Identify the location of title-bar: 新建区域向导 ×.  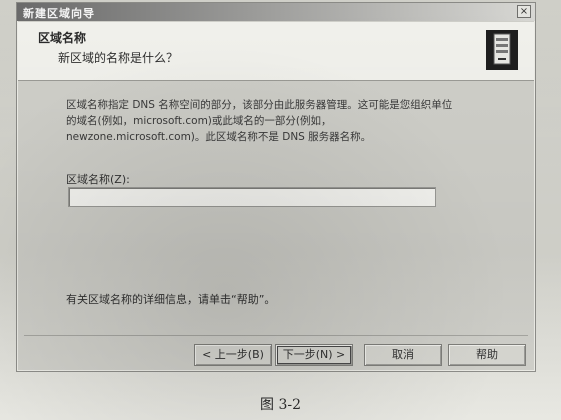
(276, 12).